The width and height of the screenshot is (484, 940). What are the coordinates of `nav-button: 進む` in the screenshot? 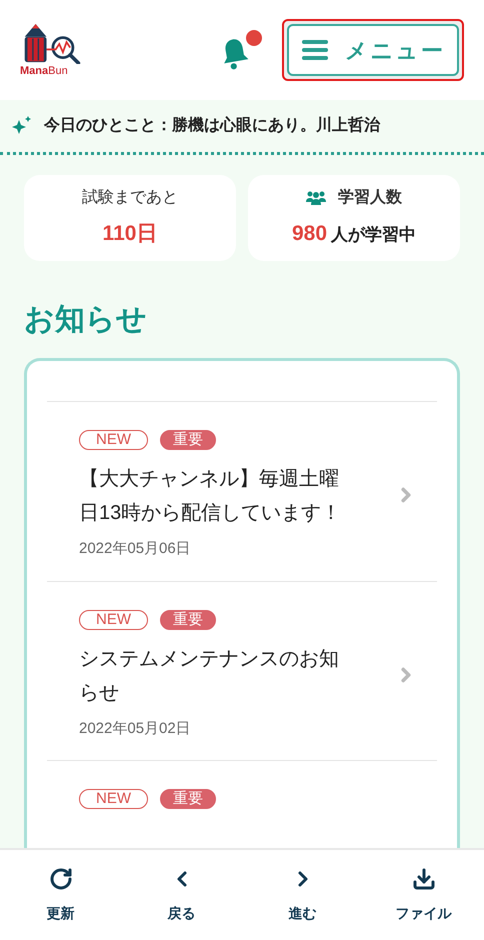 It's located at (302, 895).